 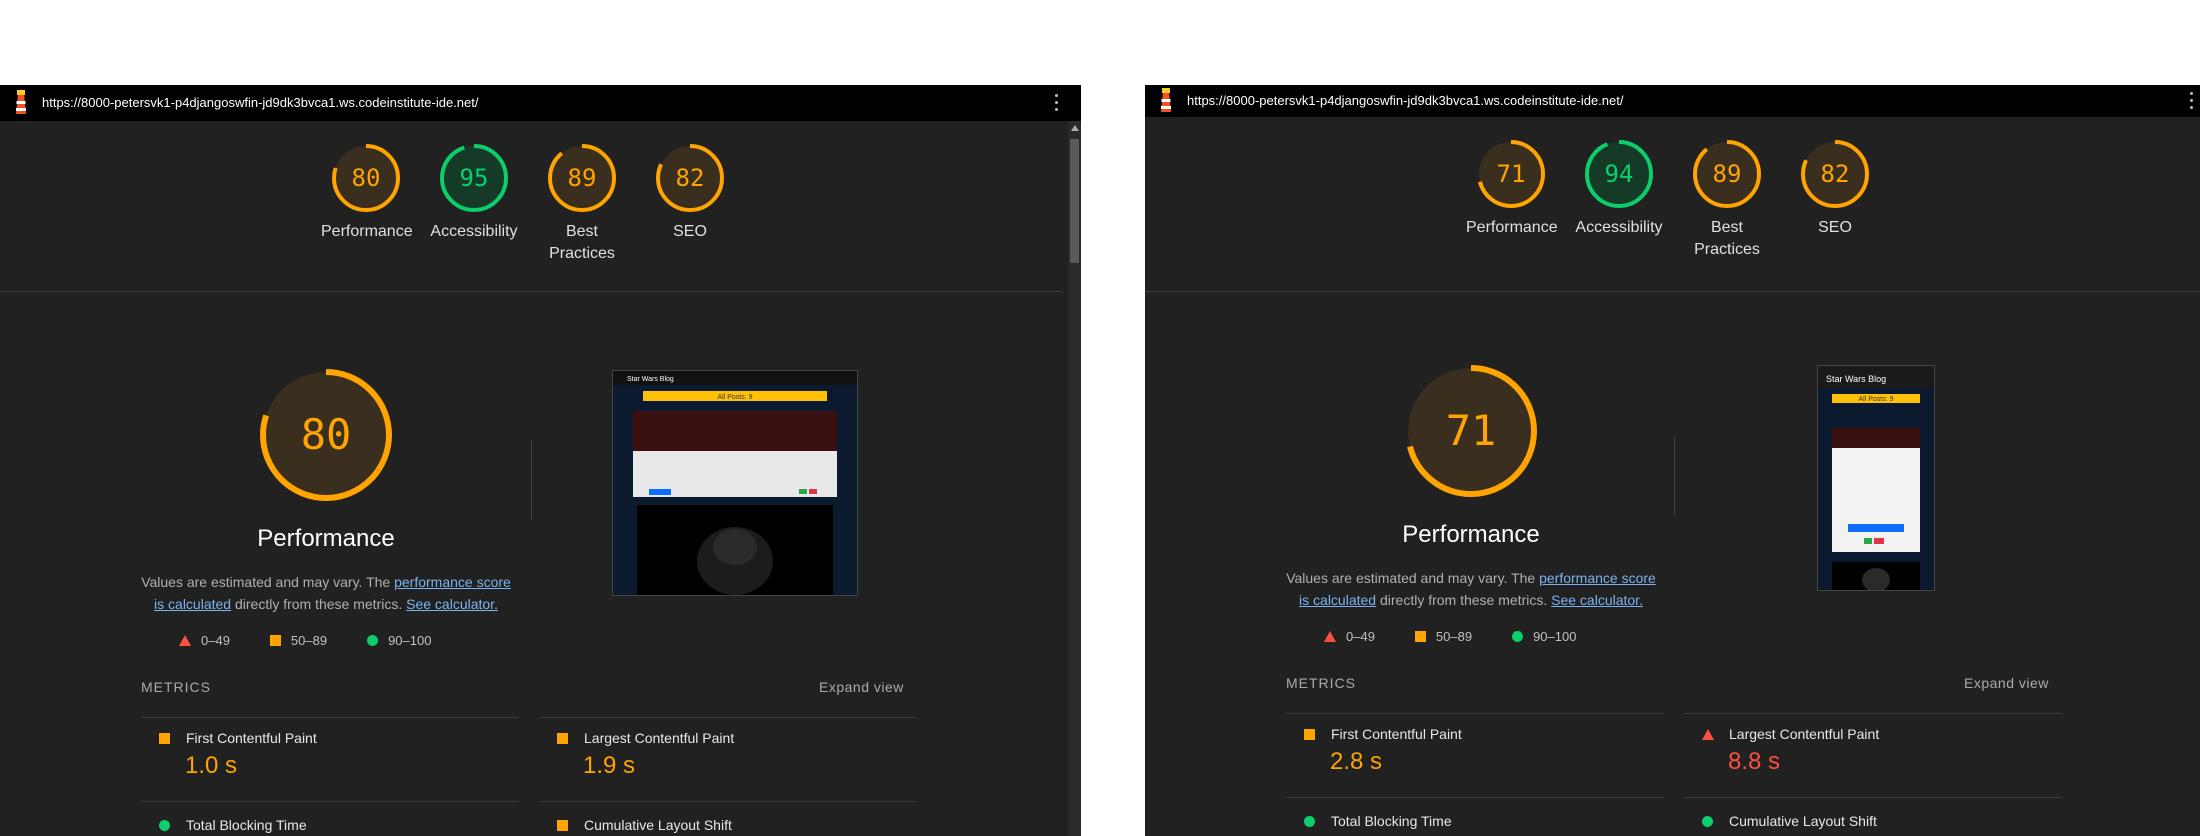 I want to click on scrollbar, so click(x=1074, y=478).